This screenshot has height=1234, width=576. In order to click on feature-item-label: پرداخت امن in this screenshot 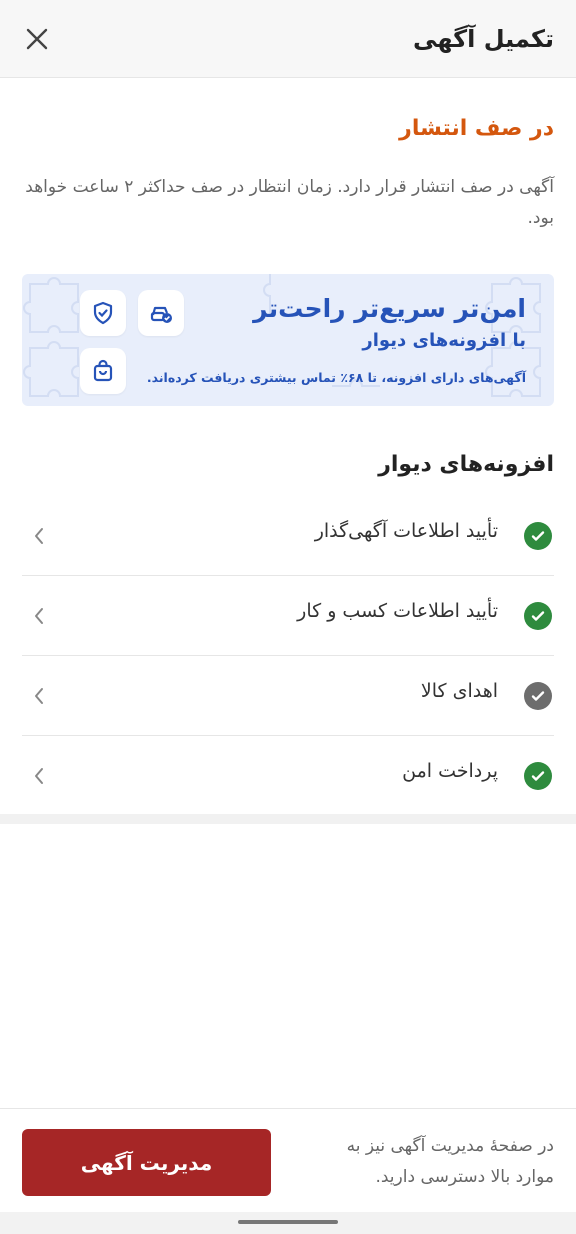, I will do `click(450, 771)`.